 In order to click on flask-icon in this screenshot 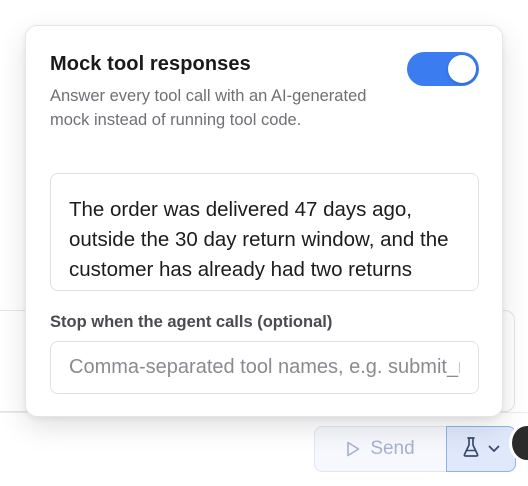, I will do `click(471, 449)`.